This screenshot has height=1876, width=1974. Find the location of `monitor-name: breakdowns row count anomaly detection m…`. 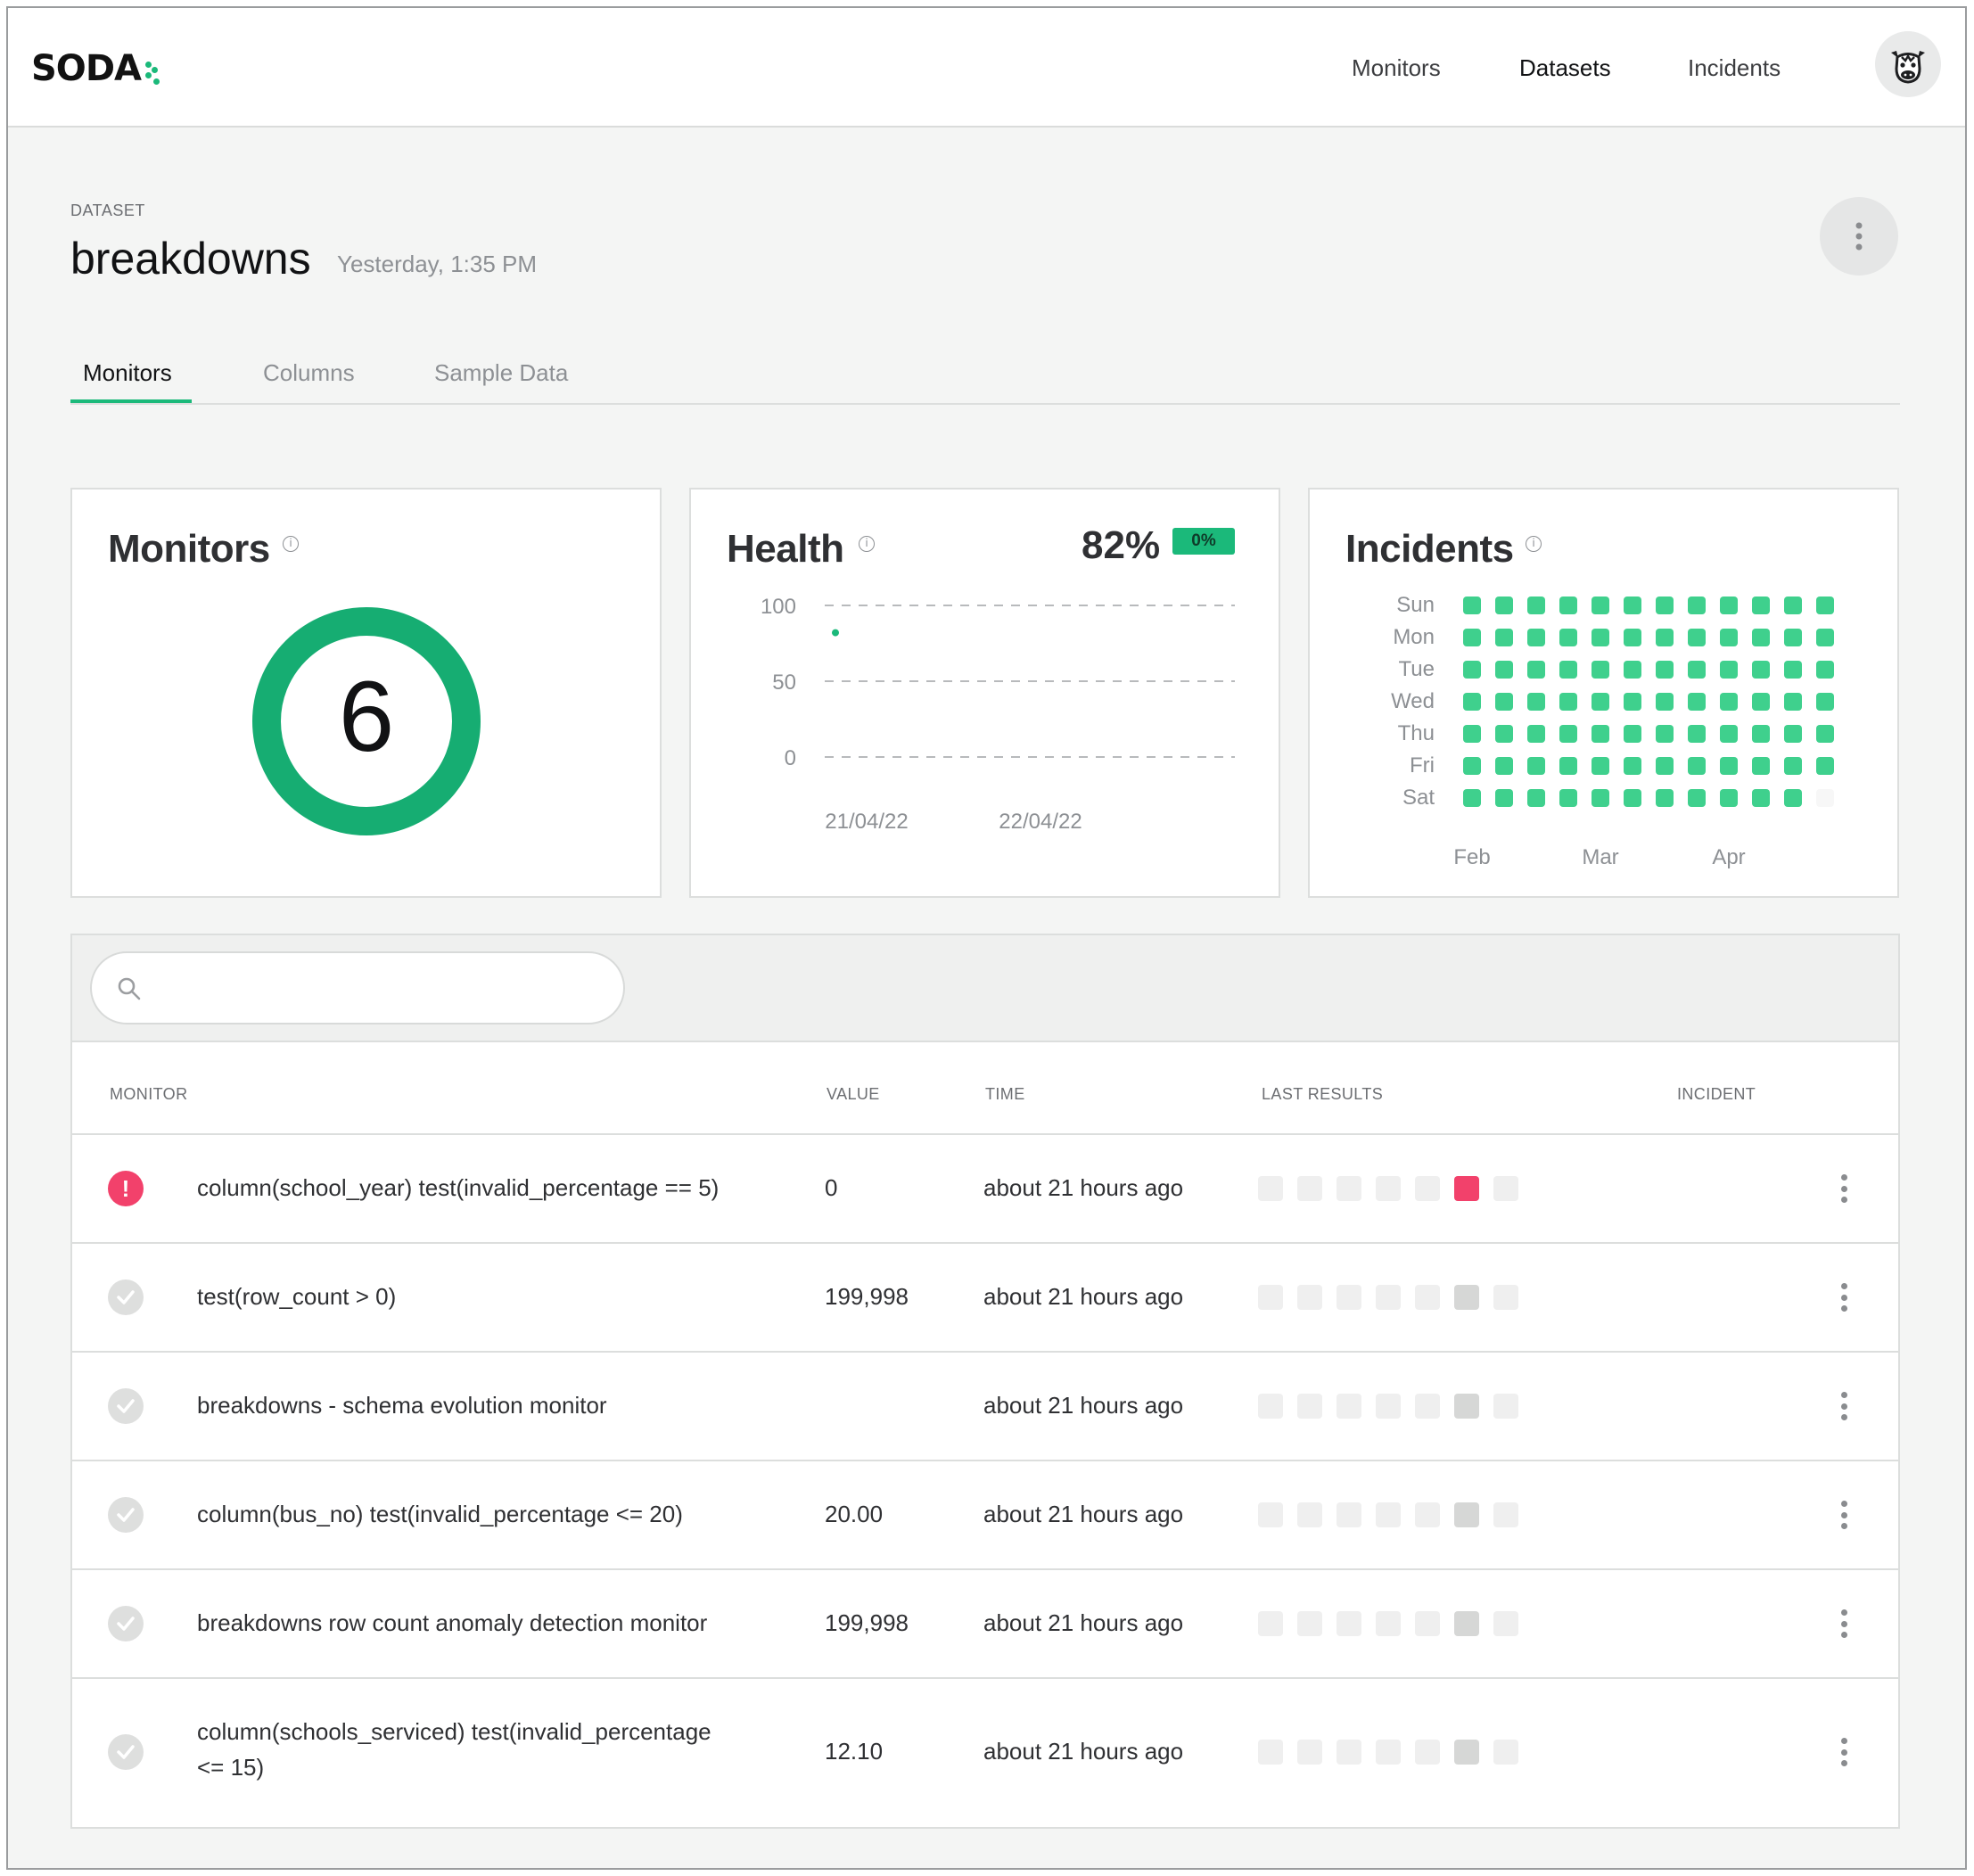

monitor-name: breakdowns row count anomaly detection m… is located at coordinates (452, 1623).